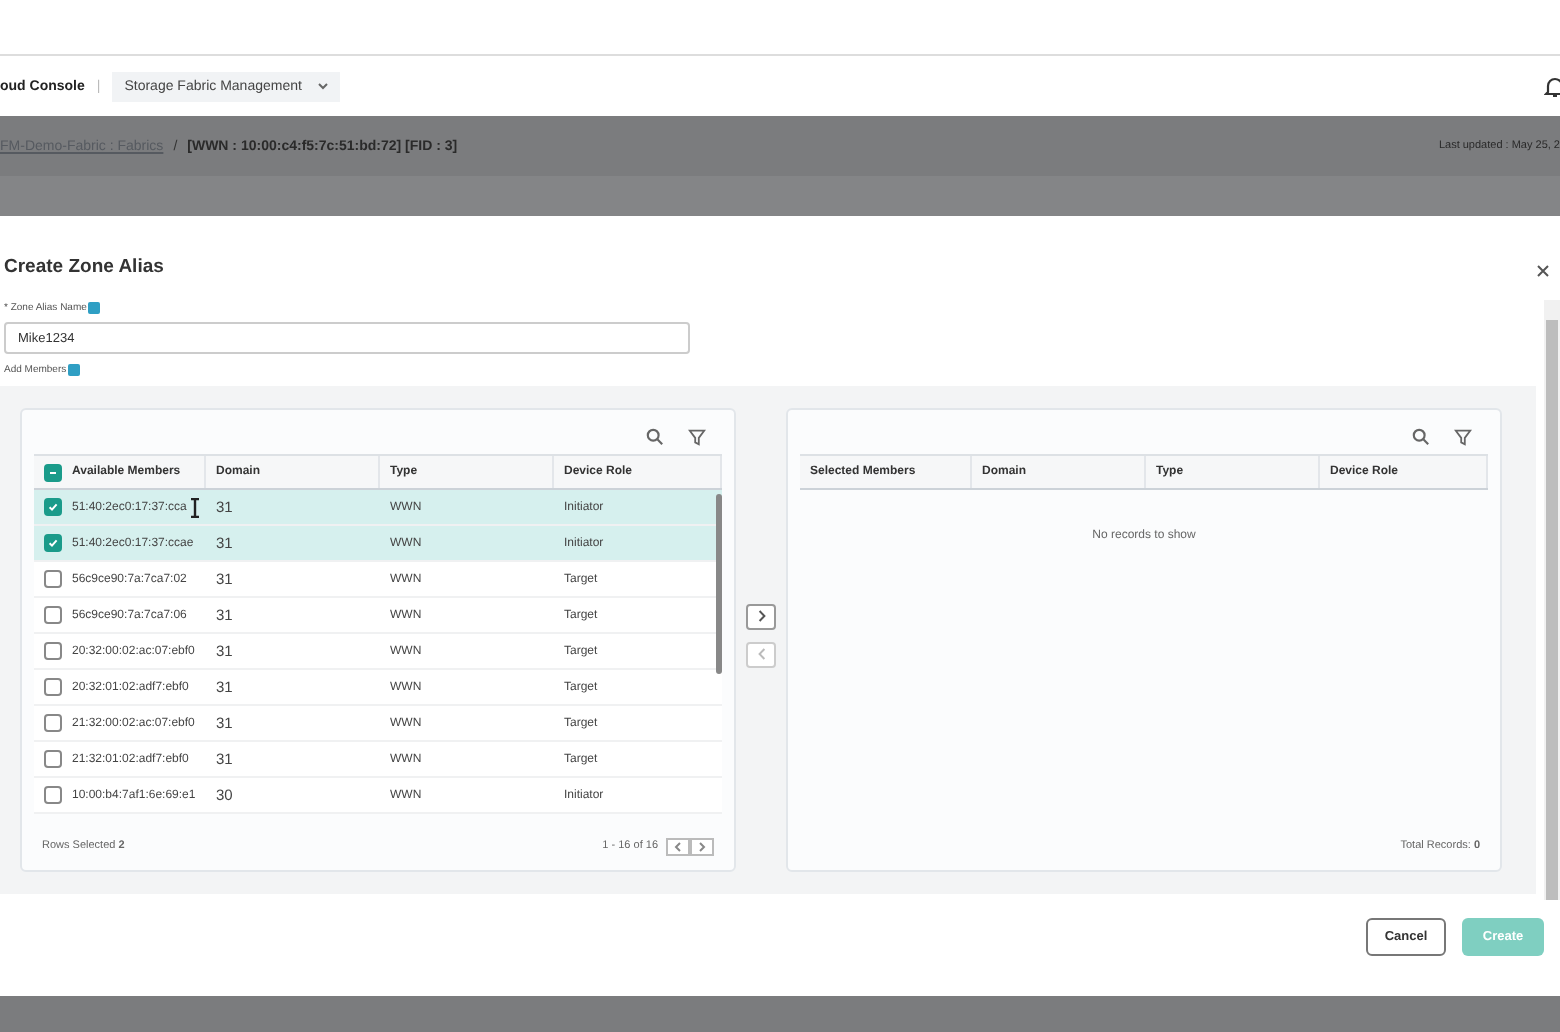  I want to click on dialog-title: Create Zone Alias, so click(84, 269).